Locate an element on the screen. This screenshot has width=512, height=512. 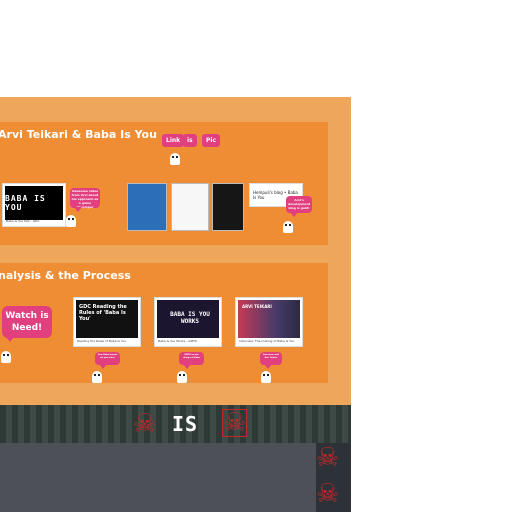
note-bubble: Interview with Arvi Teikari is located at coordinates (271, 360).